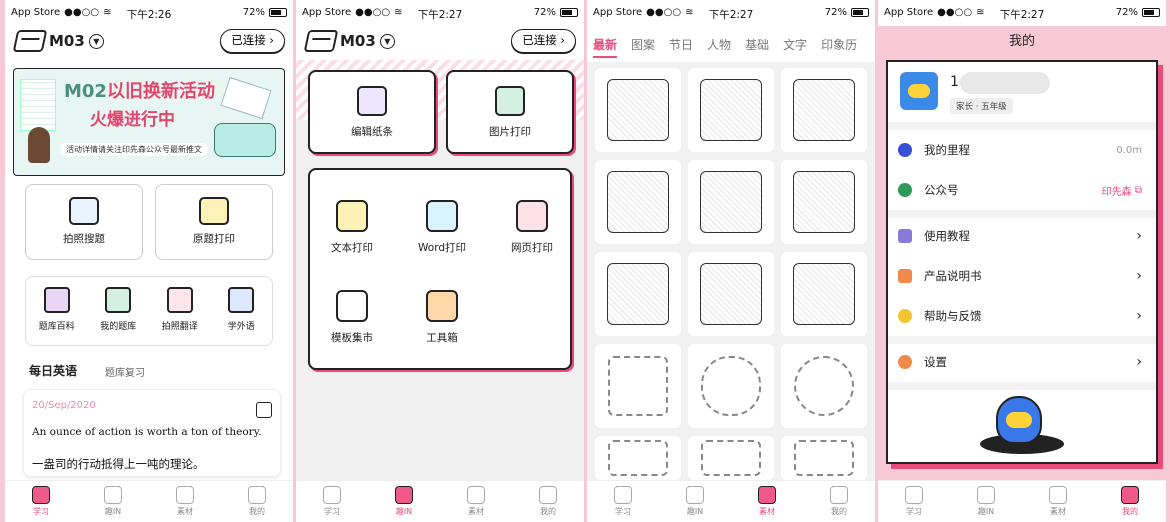 The height and width of the screenshot is (522, 1170). What do you see at coordinates (96, 41) in the screenshot?
I see `chevron-down-icon: ▼` at bounding box center [96, 41].